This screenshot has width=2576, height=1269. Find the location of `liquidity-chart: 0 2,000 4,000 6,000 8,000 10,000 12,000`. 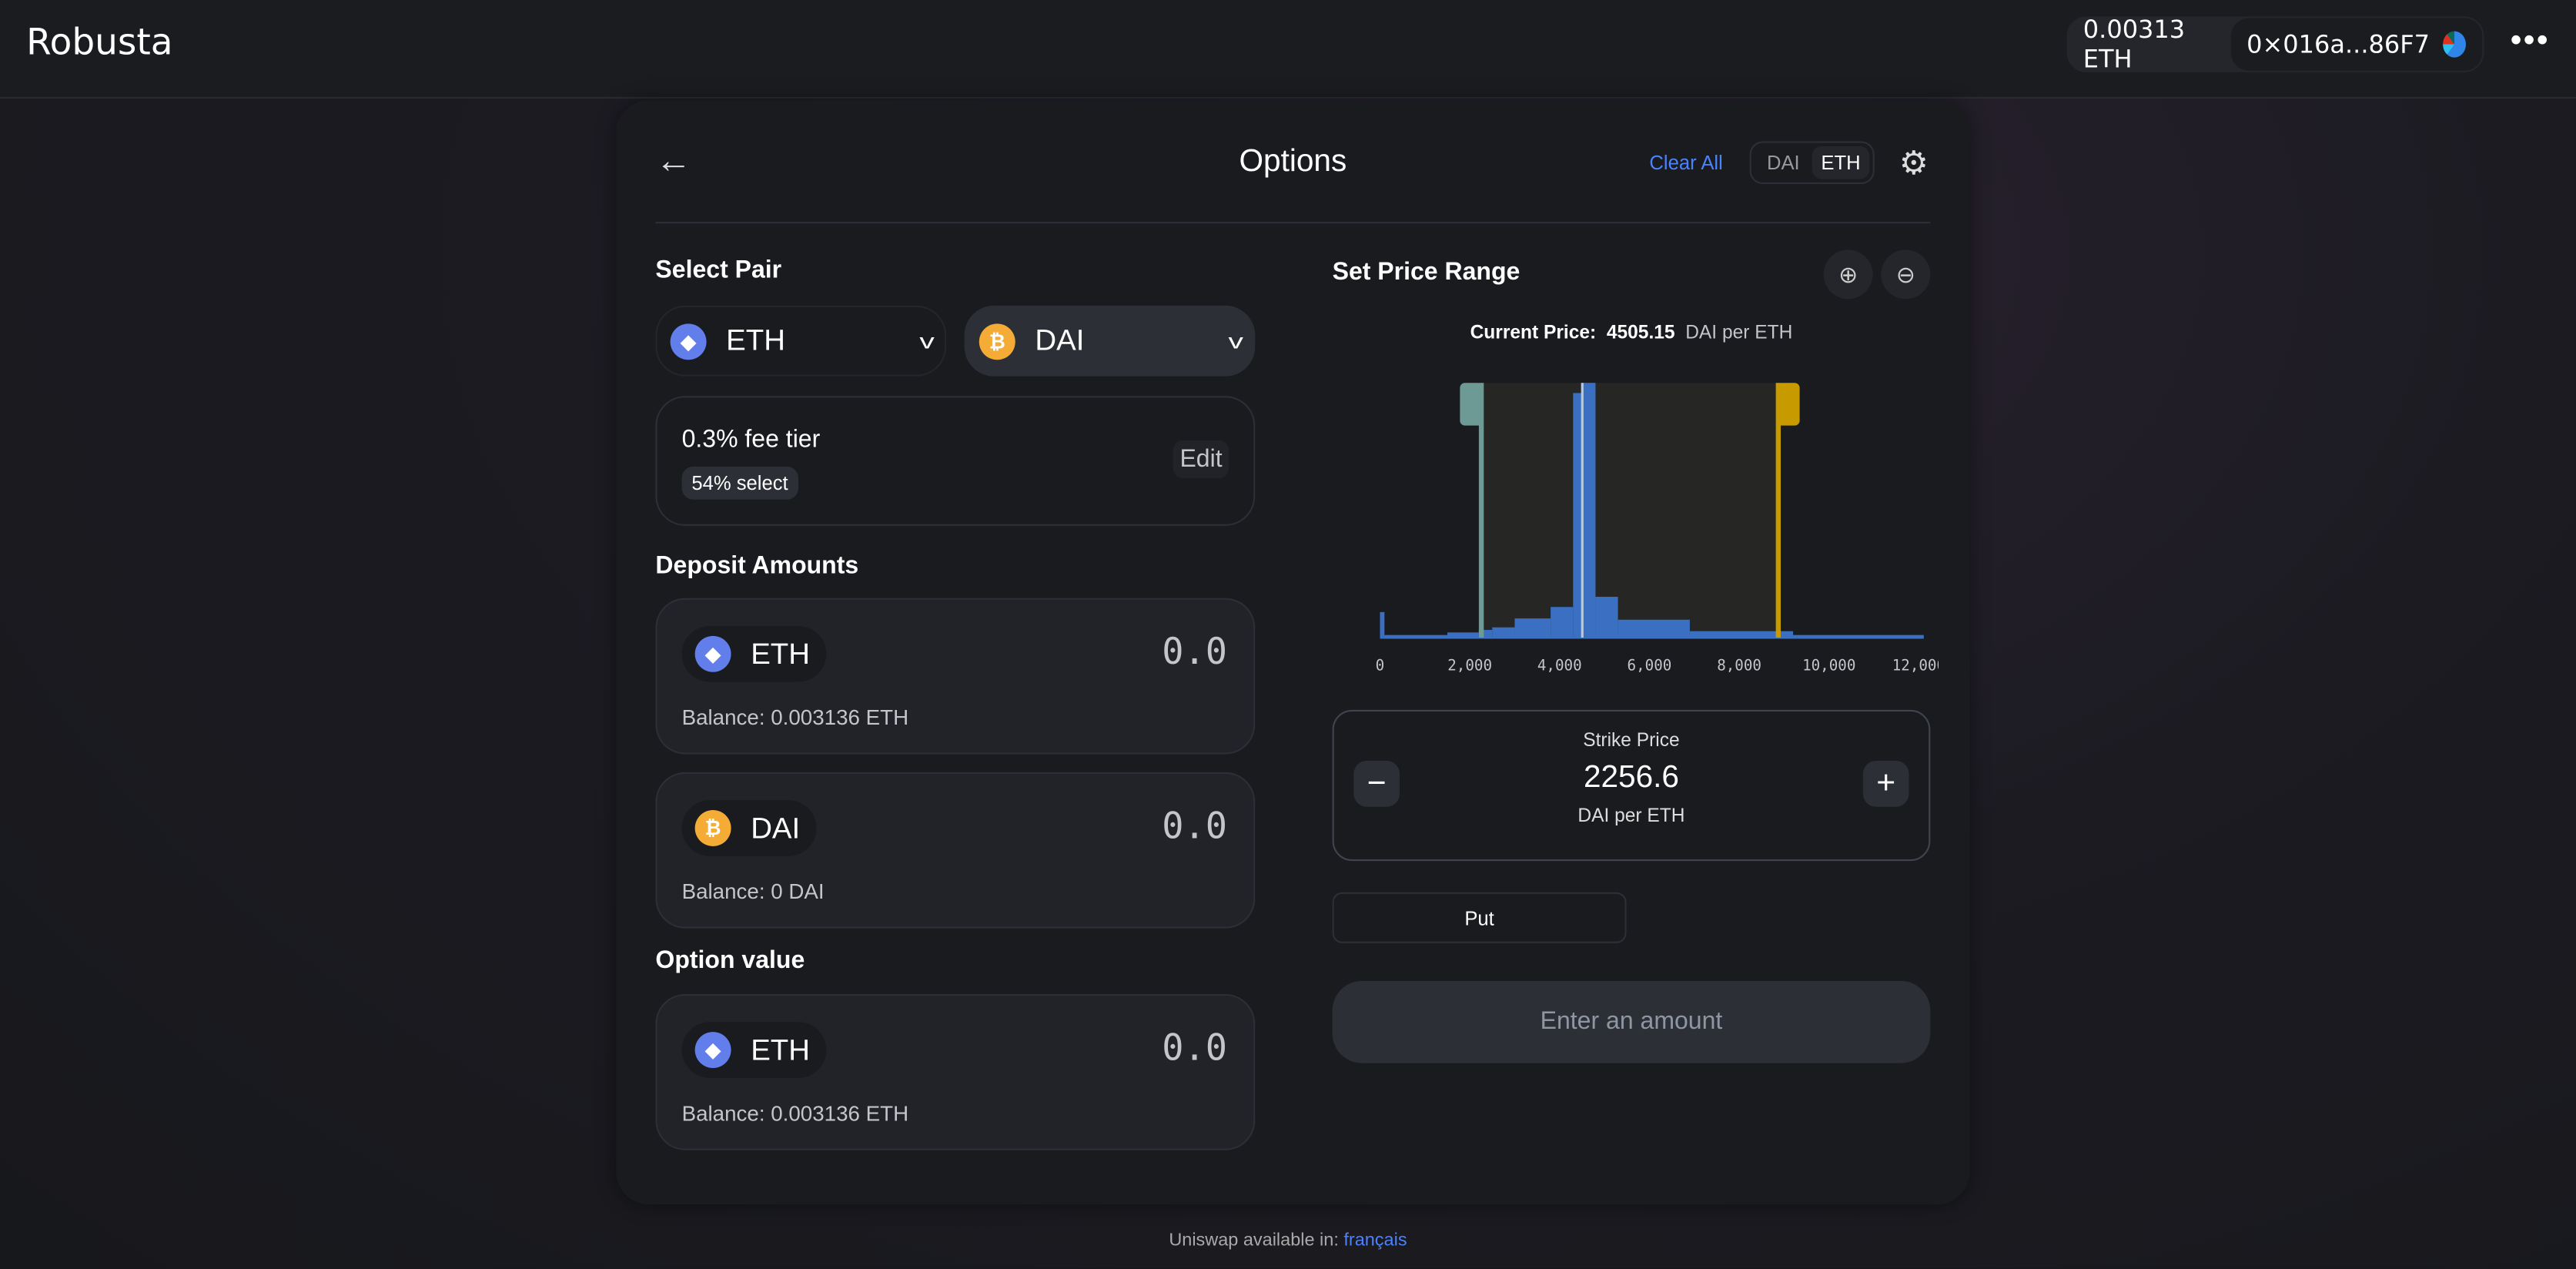

liquidity-chart: 0 2,000 4,000 6,000 8,000 10,000 12,000 is located at coordinates (1655, 532).